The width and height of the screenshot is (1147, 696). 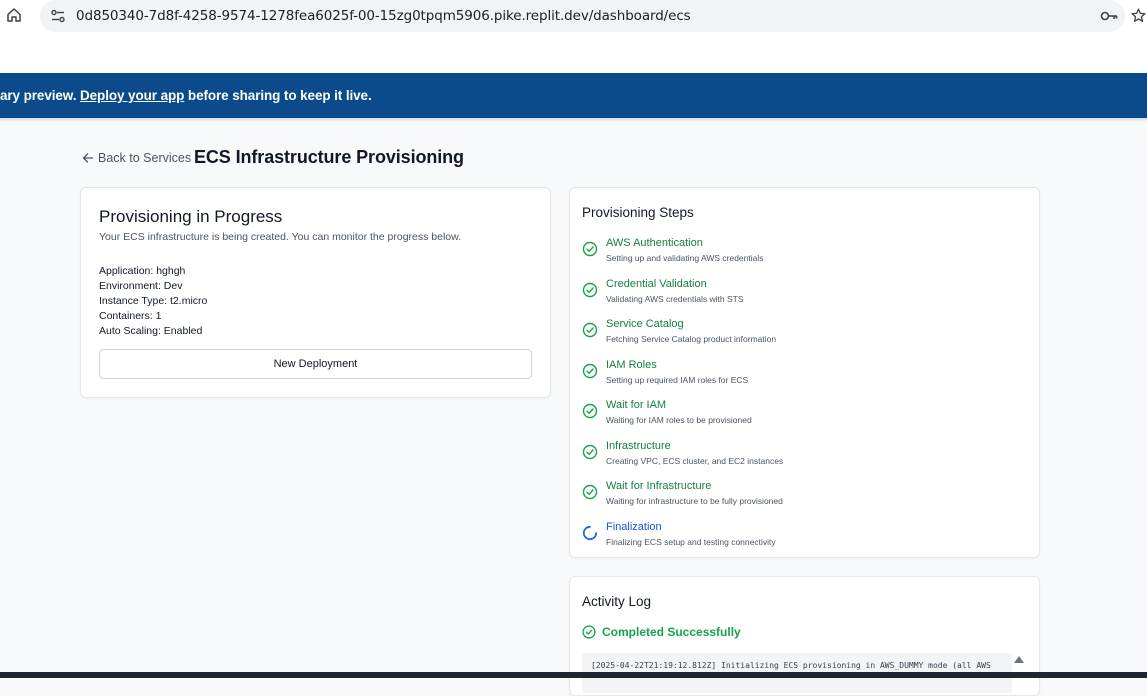 I want to click on deploy-app-link: Deploy your app, so click(x=132, y=95).